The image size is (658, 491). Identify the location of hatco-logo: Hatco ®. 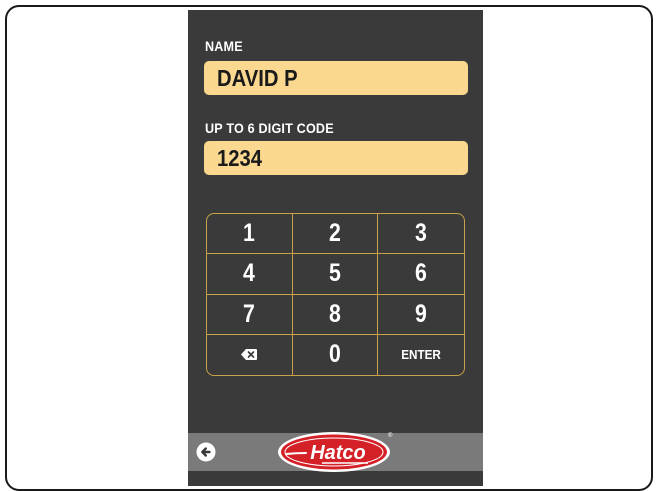
(335, 452).